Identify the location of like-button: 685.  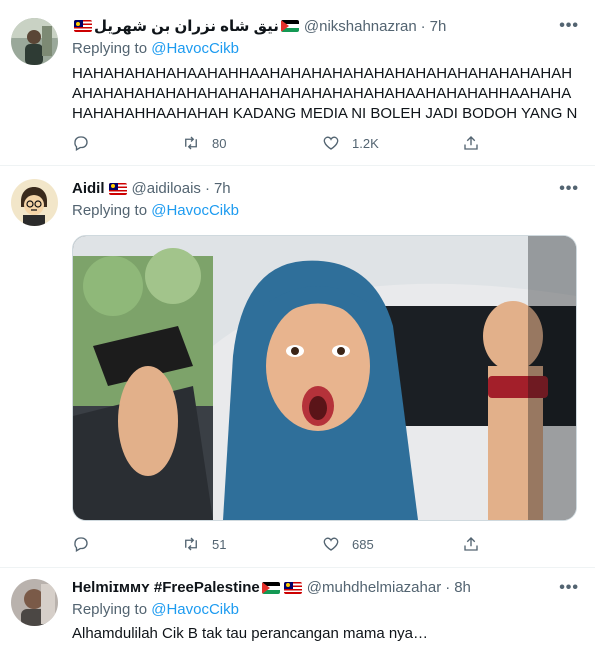
(392, 544).